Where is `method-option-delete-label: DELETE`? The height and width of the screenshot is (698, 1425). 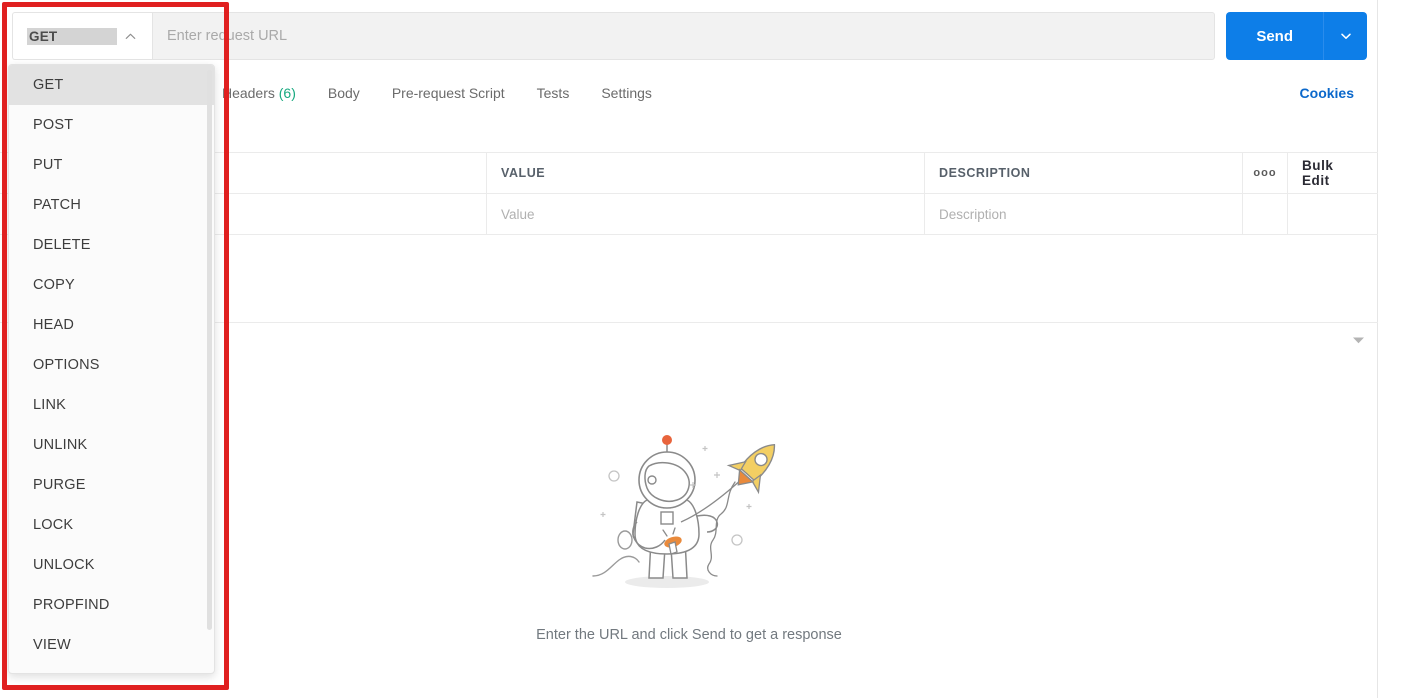
method-option-delete-label: DELETE is located at coordinates (62, 245).